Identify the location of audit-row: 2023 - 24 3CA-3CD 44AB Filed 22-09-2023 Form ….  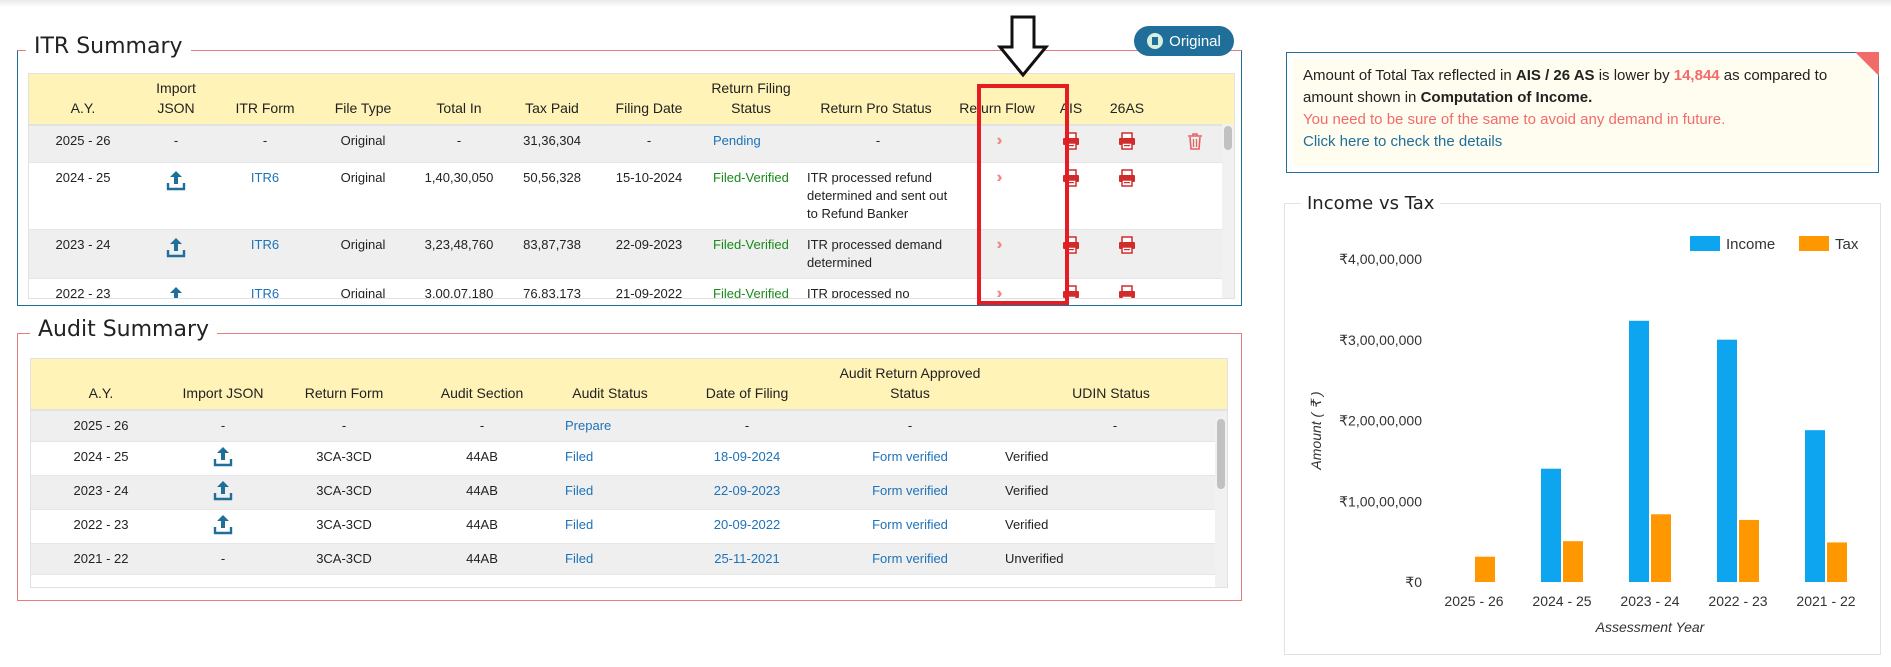
(629, 492).